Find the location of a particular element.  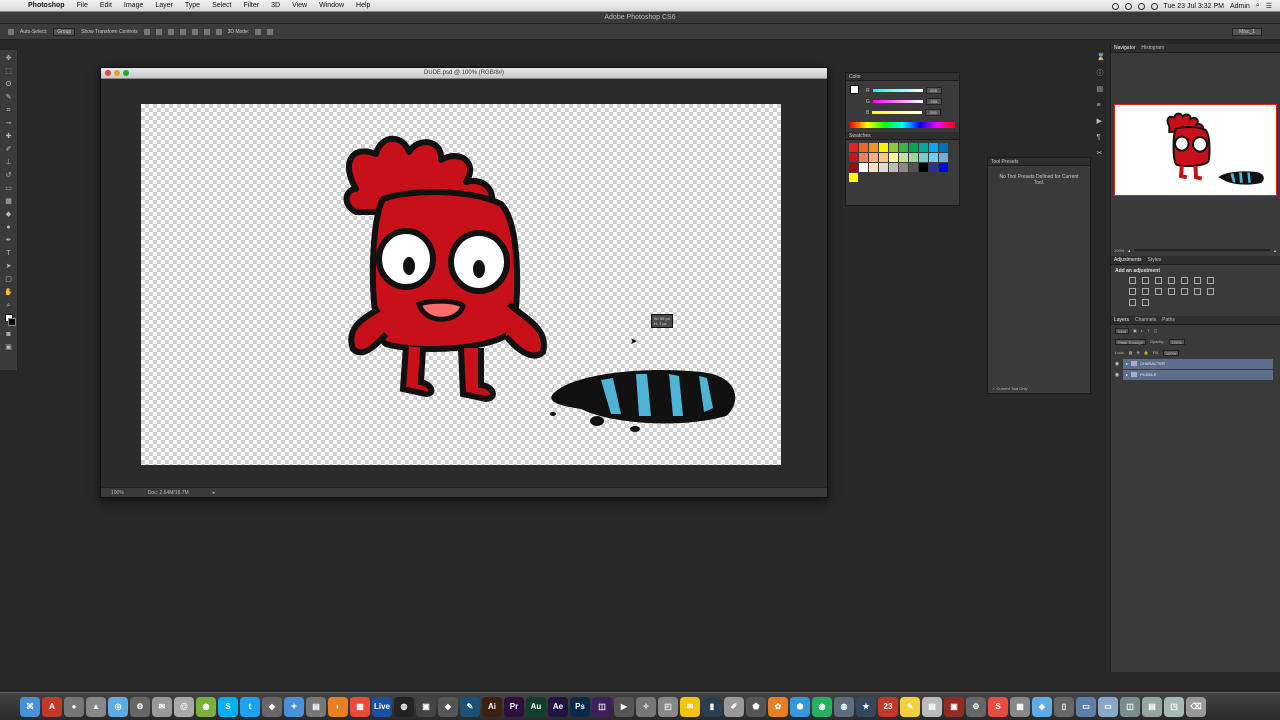

spotlight-icon: ⌕ is located at coordinates (1258, 6).